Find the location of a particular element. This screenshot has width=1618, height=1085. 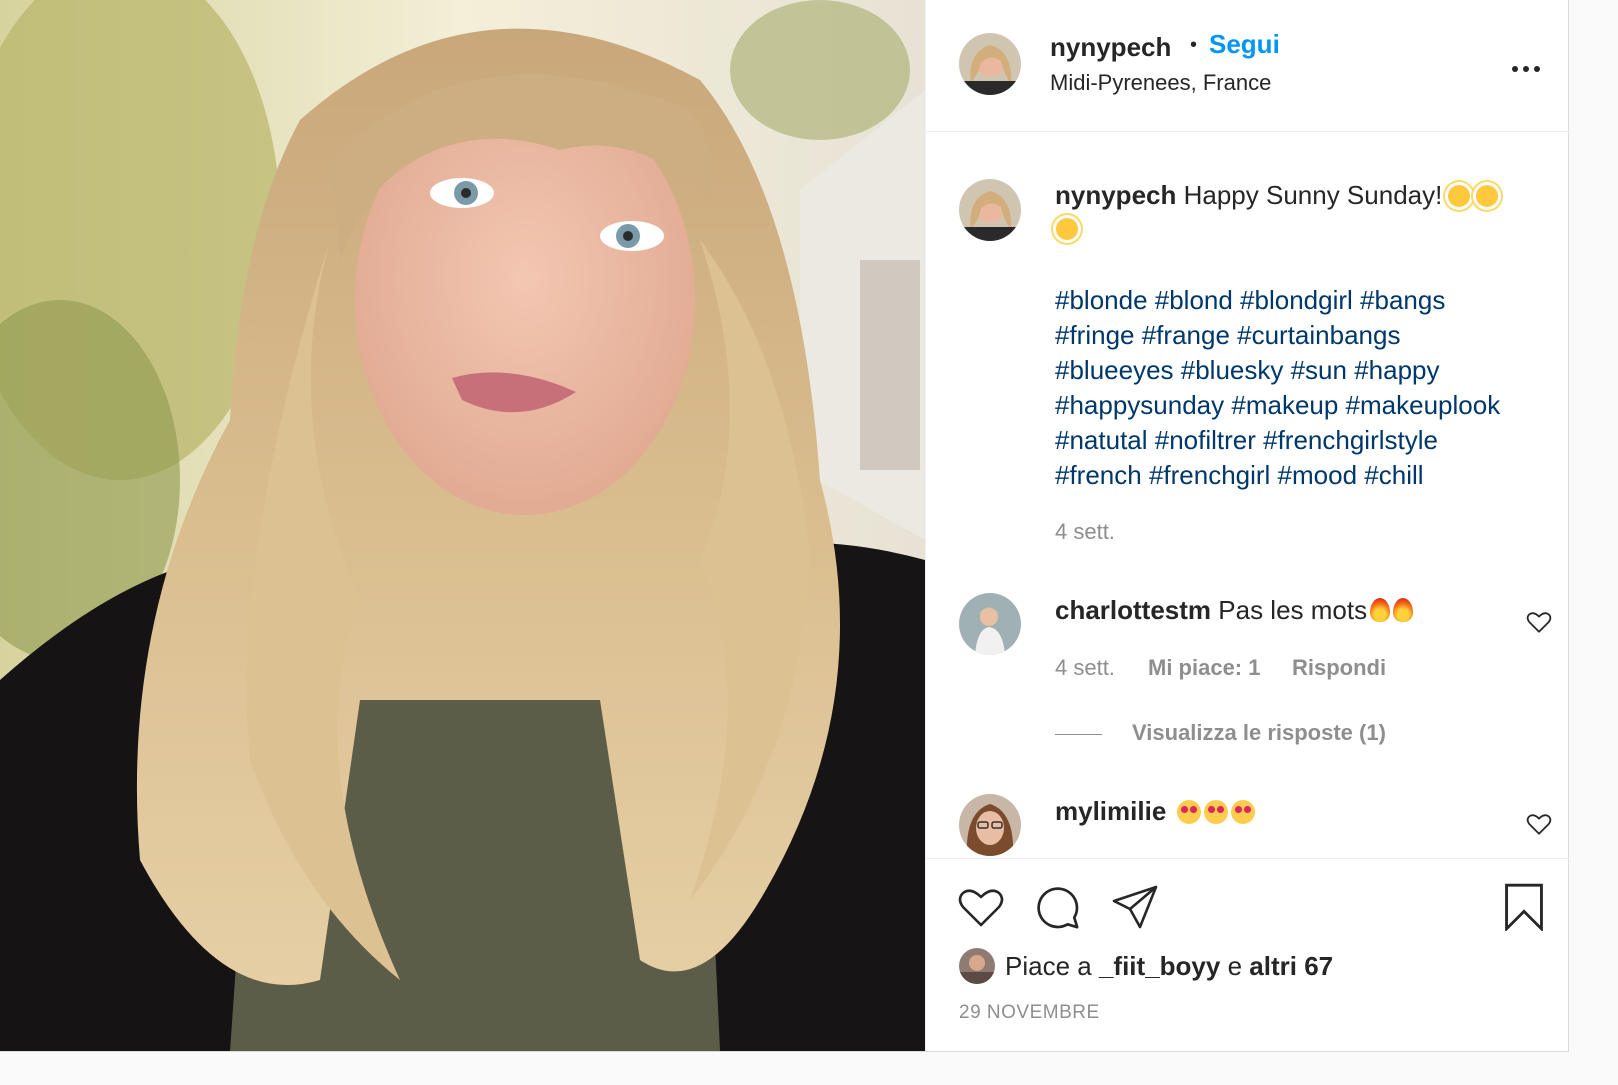

comment-likes: Mi piace: 1 is located at coordinates (1204, 668).